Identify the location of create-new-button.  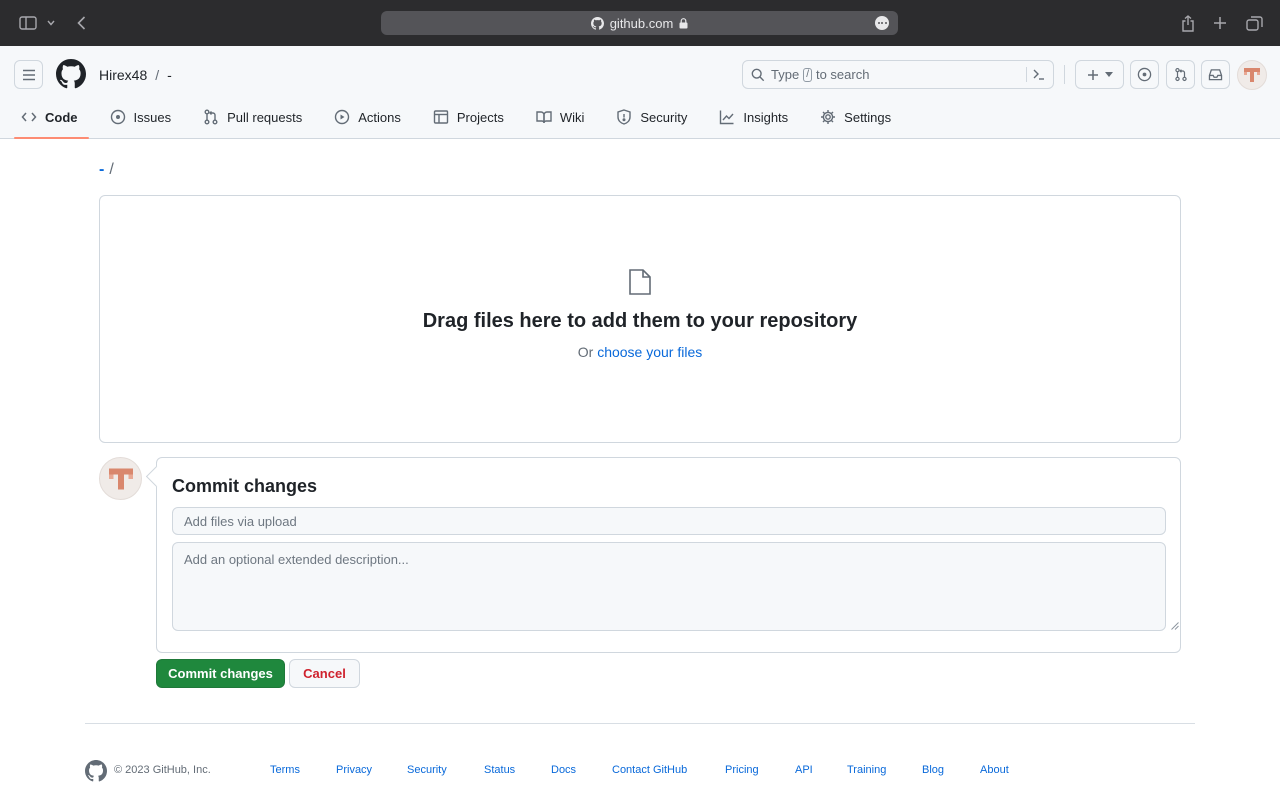
(1099, 74).